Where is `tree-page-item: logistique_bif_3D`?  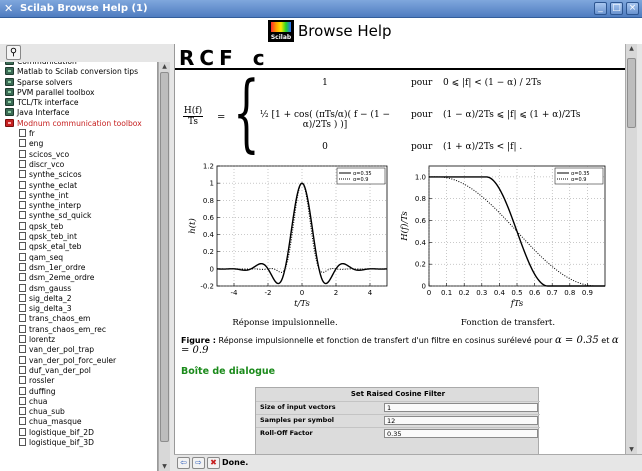 tree-page-item: logistique_bif_3D is located at coordinates (78, 442).